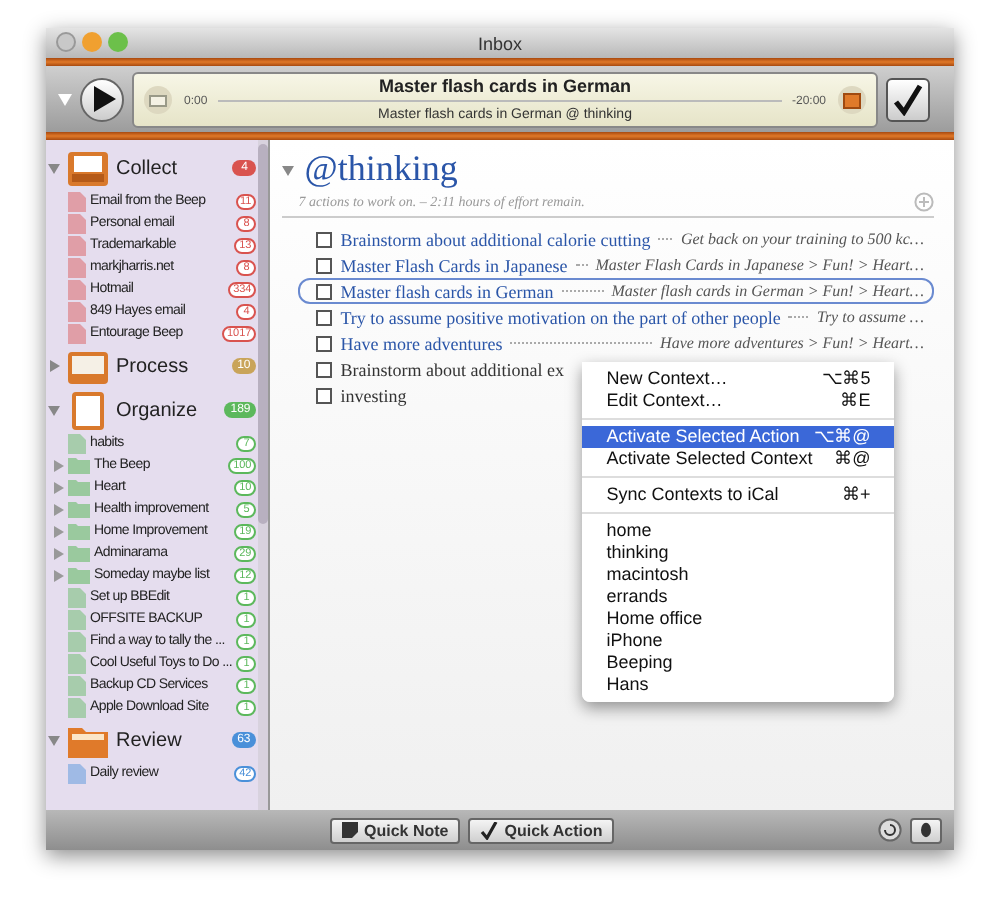 The height and width of the screenshot is (912, 1000). I want to click on action-title: Try to assume positive motivation on the part of other people, so click(560, 317).